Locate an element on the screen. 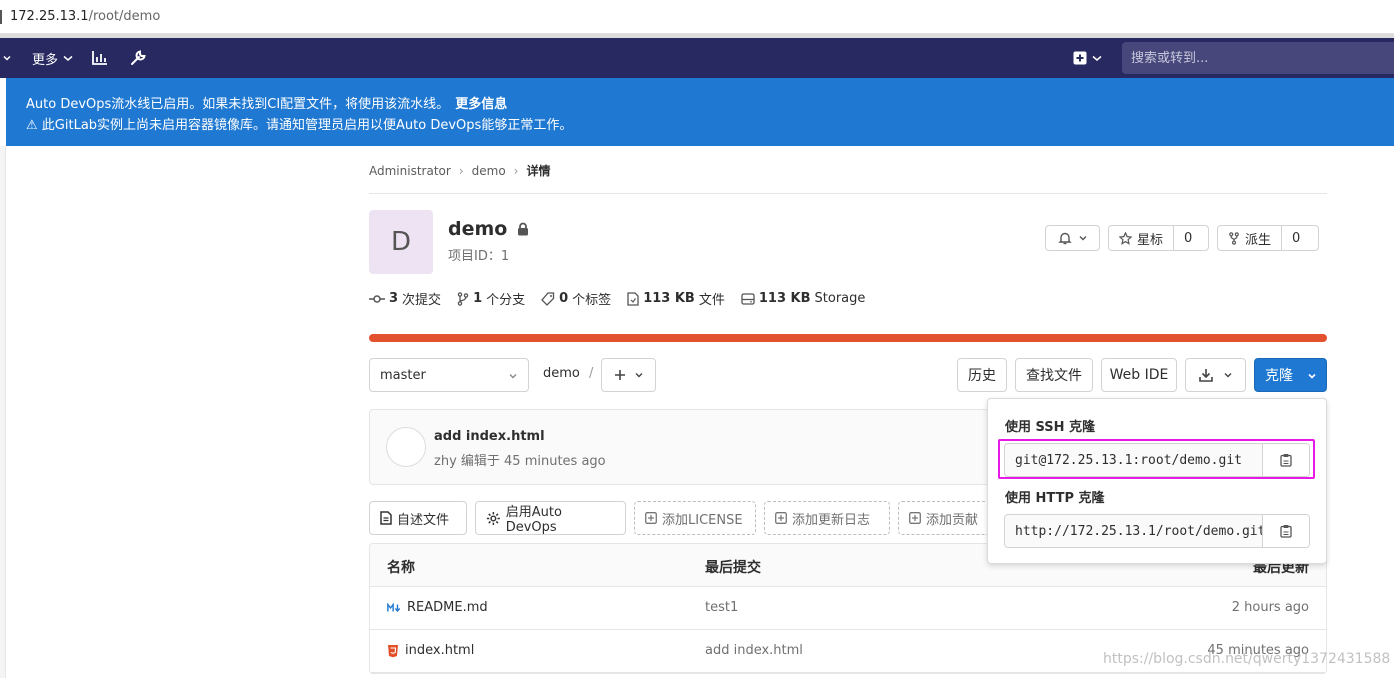 Image resolution: width=1394 pixels, height=678 pixels. file-commit: test1 is located at coordinates (721, 607).